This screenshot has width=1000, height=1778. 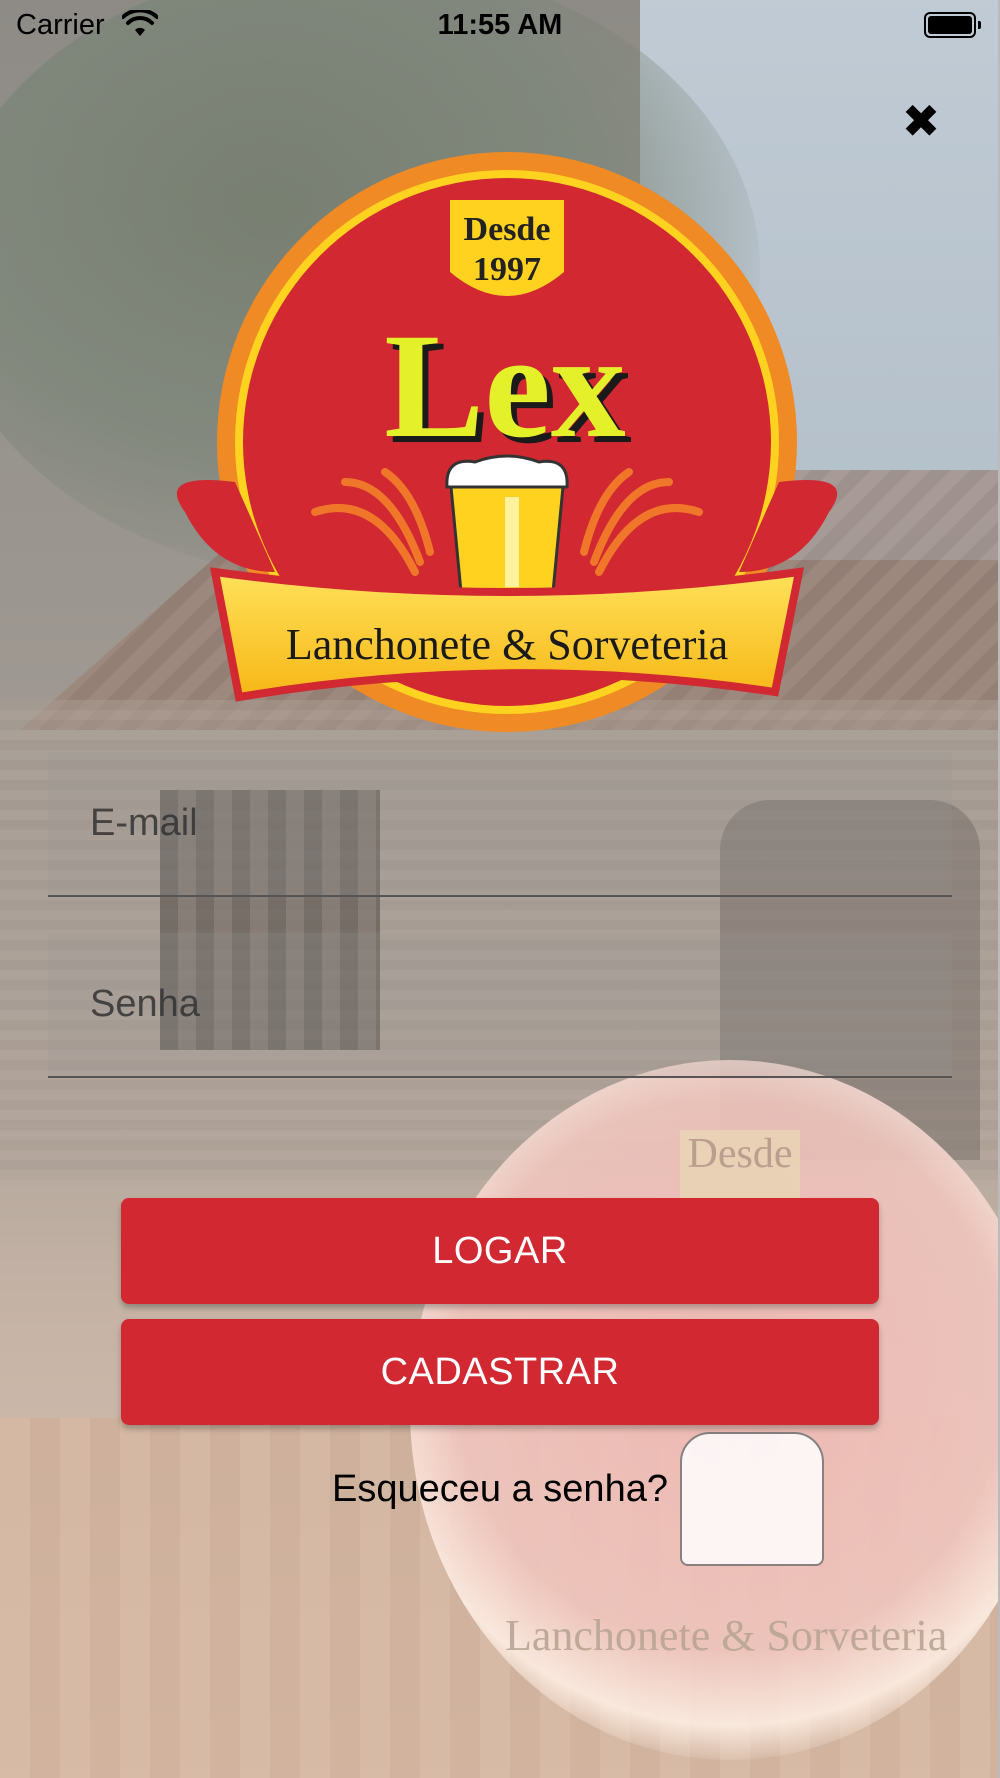 I want to click on logo-badge-line1: Desde, so click(x=507, y=229).